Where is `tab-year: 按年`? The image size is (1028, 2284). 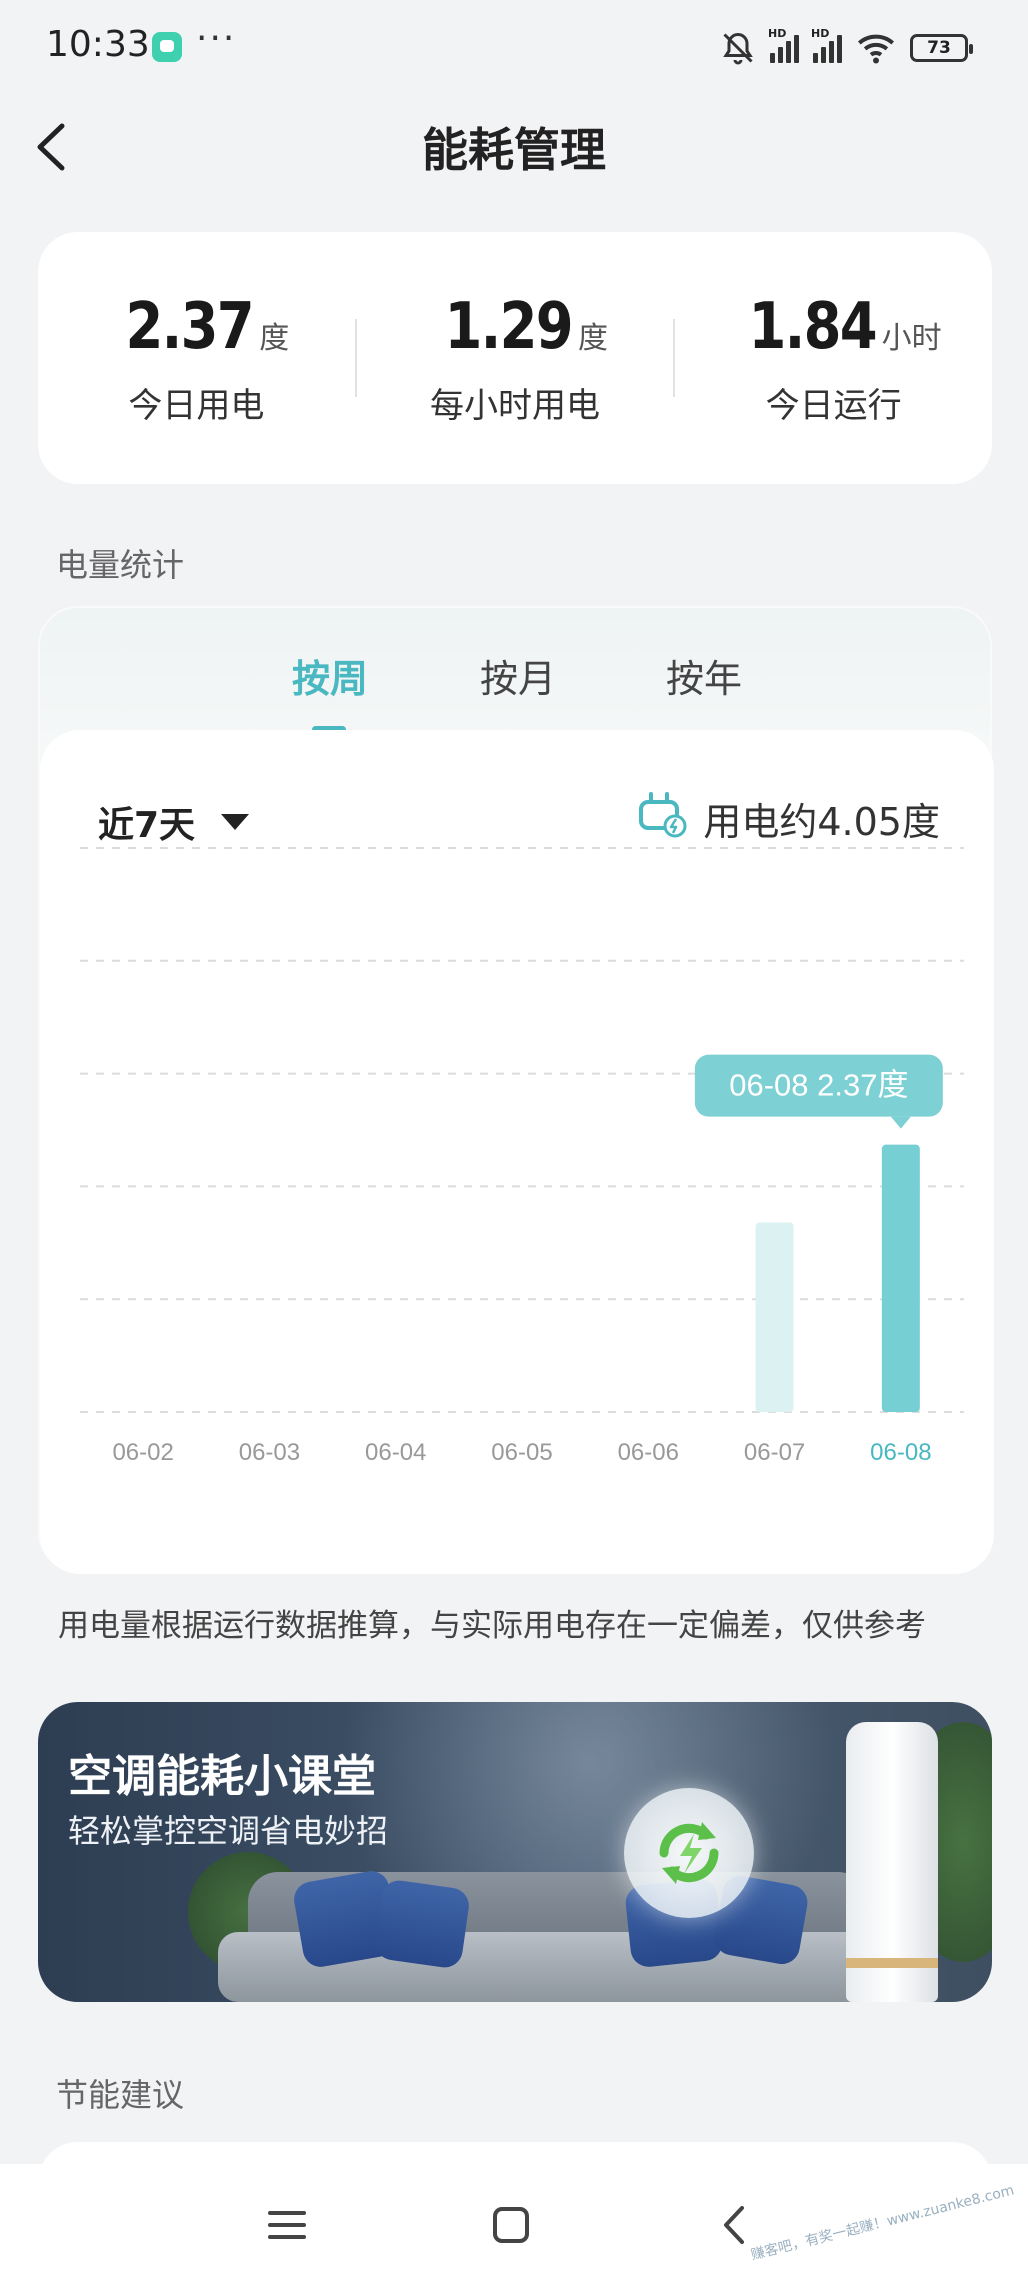
tab-year: 按年 is located at coordinates (704, 675).